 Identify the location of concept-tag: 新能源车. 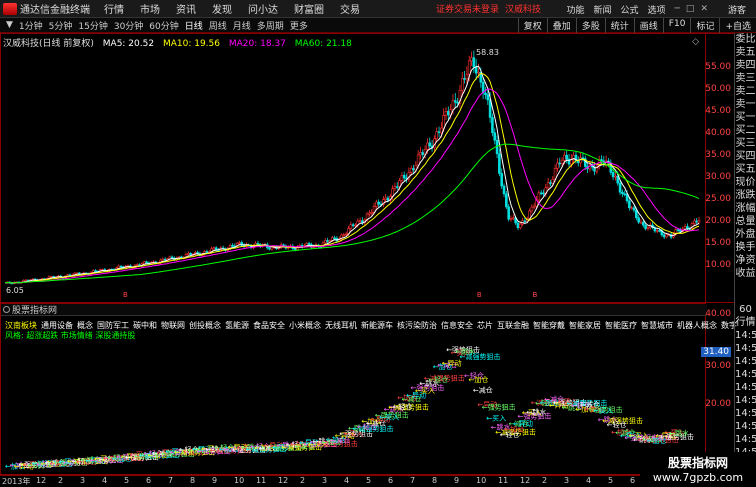
(377, 325).